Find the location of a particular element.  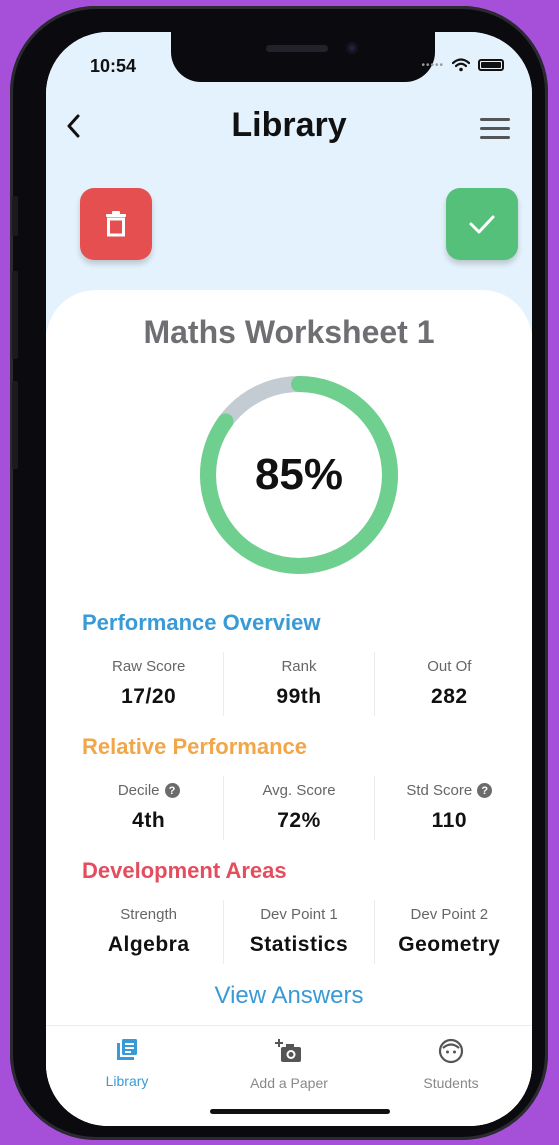

stat-value: Algebra is located at coordinates (148, 944).